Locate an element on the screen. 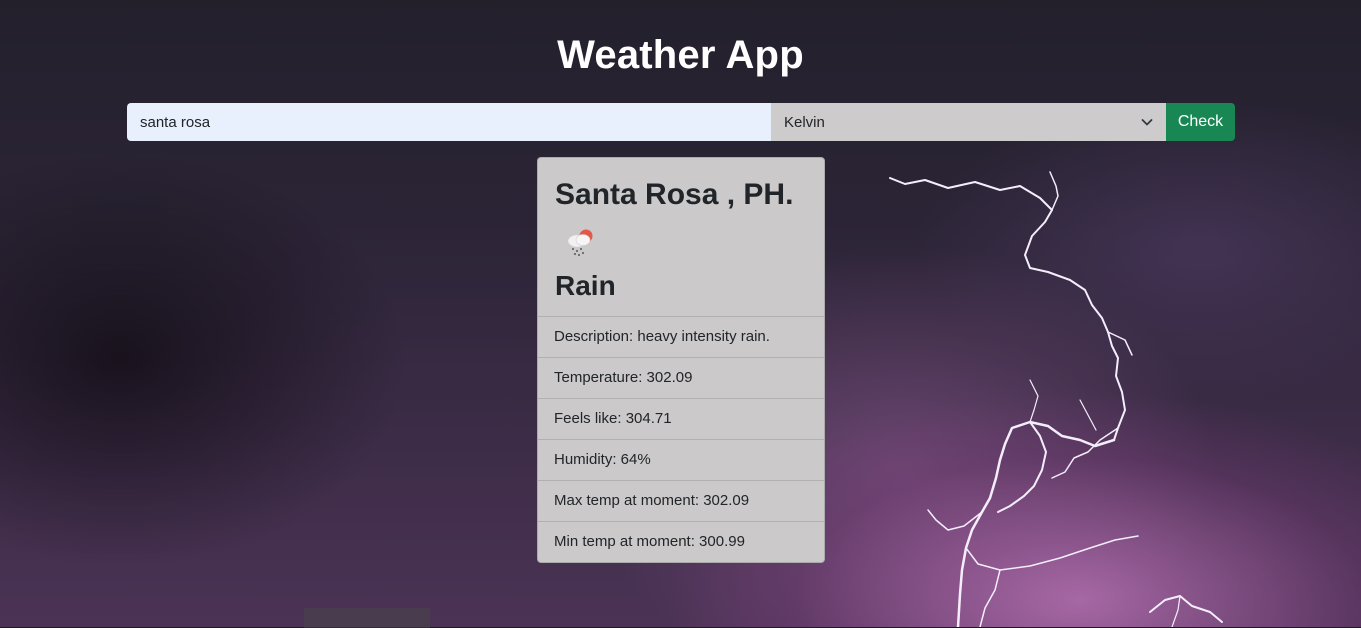  detail-description: Description: heavy intensity rain. is located at coordinates (681, 336).